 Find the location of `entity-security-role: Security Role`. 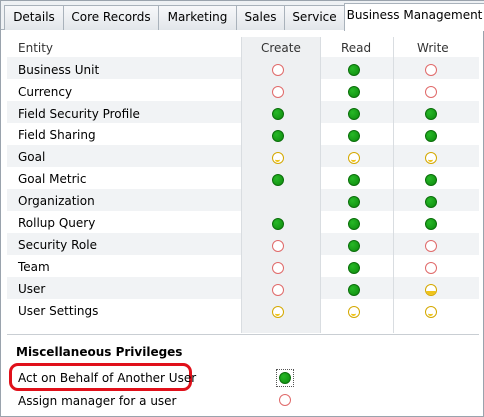

entity-security-role: Security Role is located at coordinates (57, 245).